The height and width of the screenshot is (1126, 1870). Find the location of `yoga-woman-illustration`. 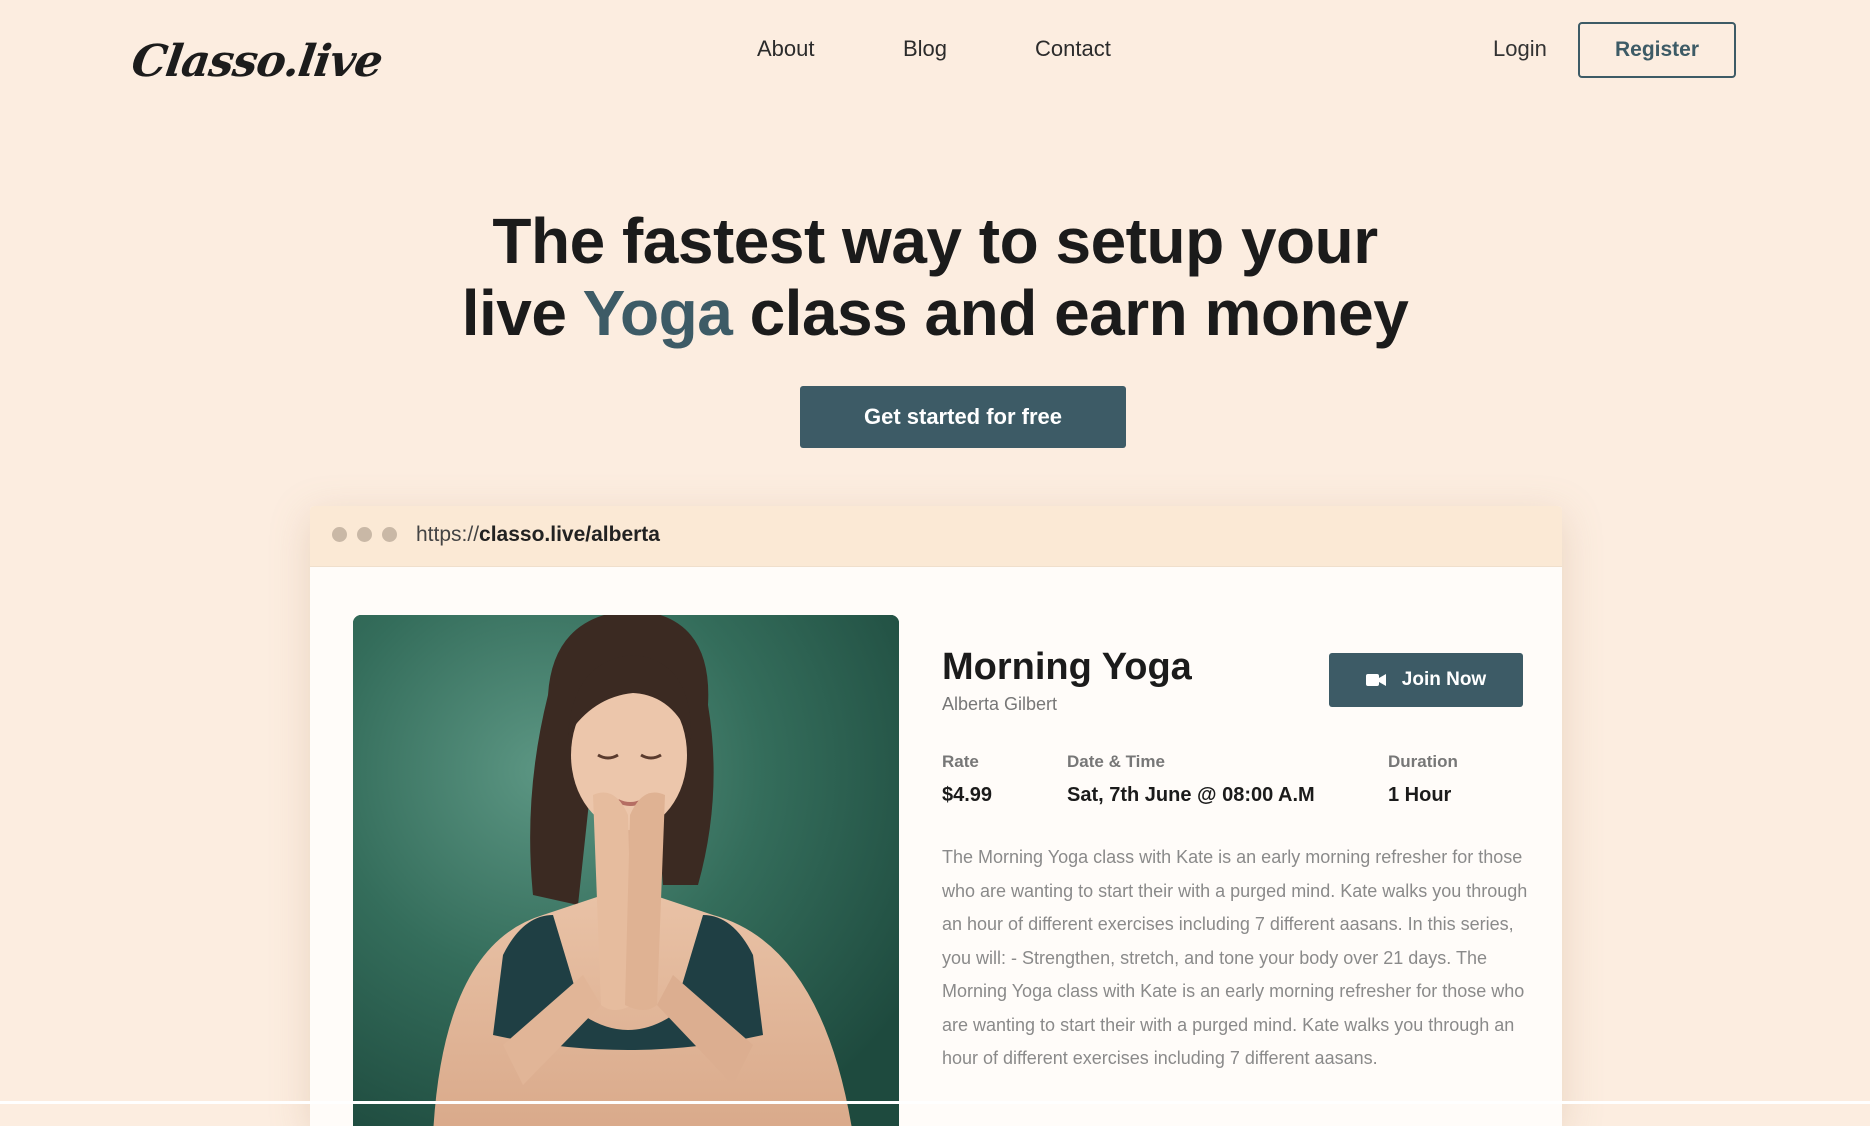

yoga-woman-illustration is located at coordinates (626, 870).